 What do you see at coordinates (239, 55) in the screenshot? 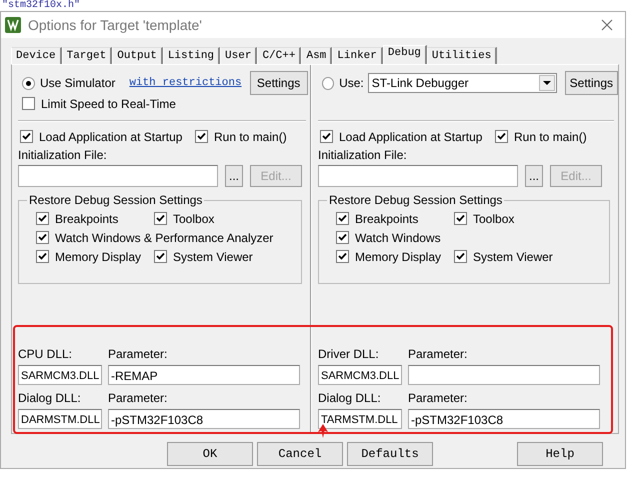
I see `tab: User` at bounding box center [239, 55].